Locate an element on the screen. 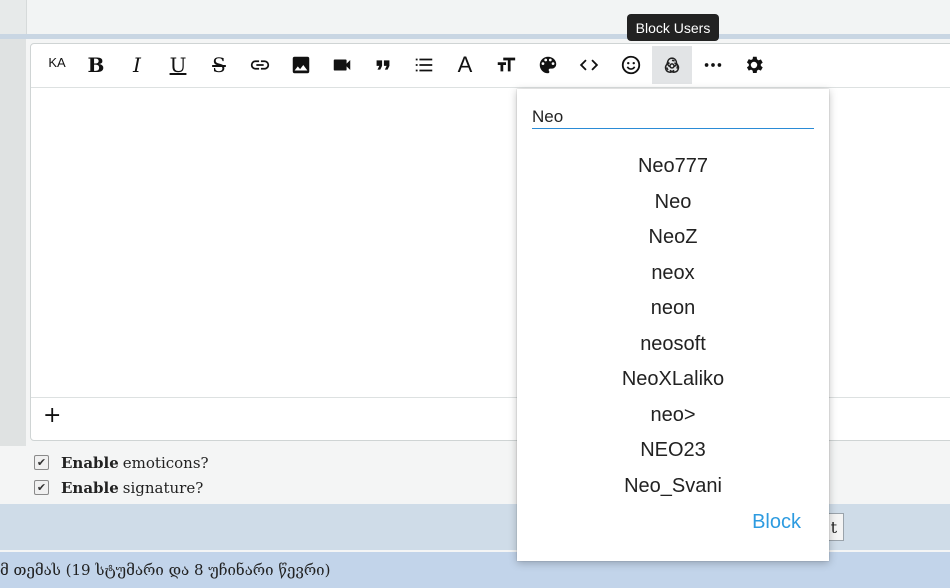 This screenshot has width=950, height=588. underline-button: U is located at coordinates (178, 65).